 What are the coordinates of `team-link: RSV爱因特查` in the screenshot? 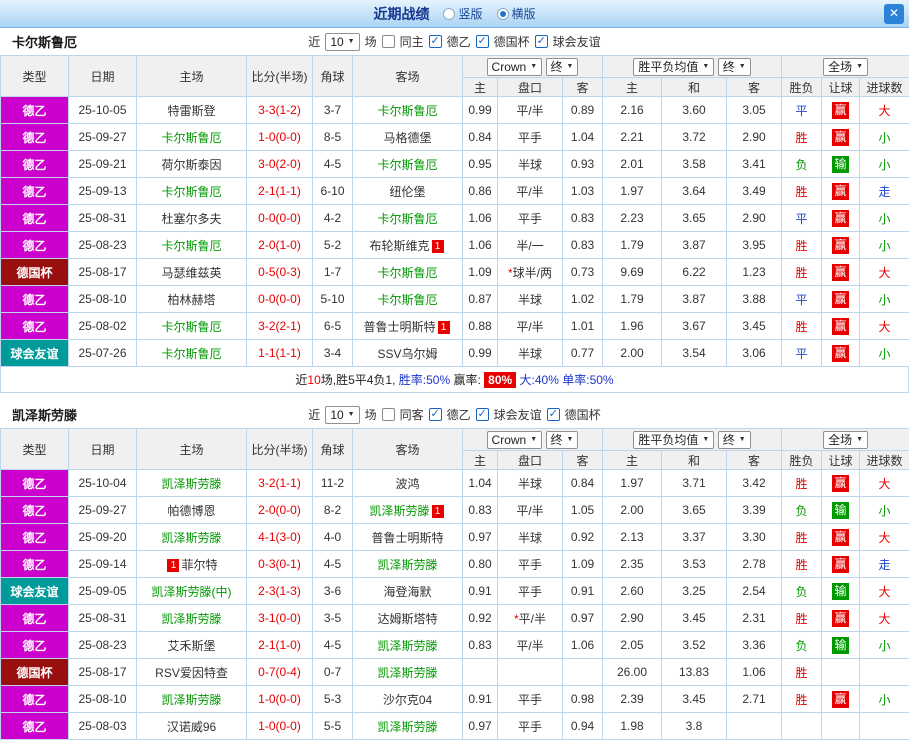 It's located at (191, 673).